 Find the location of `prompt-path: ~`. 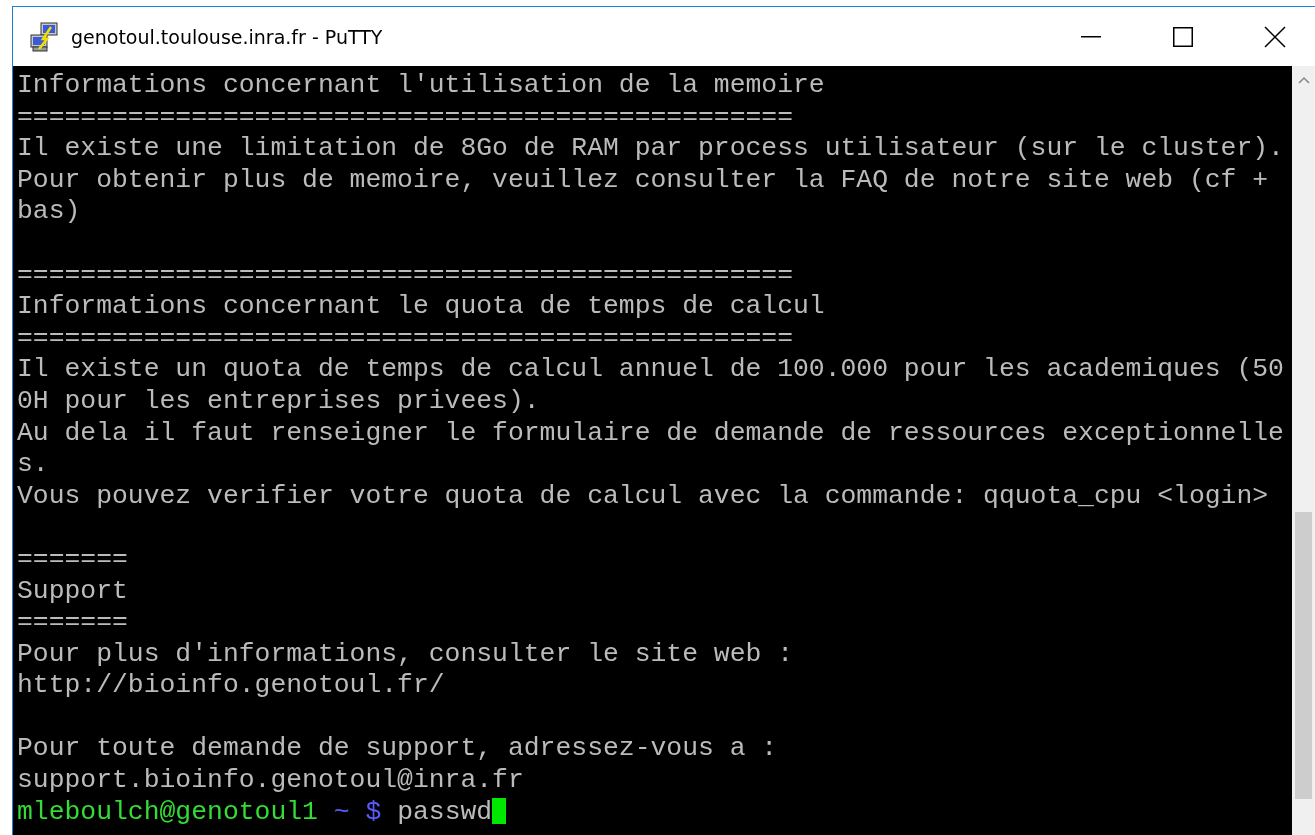

prompt-path: ~ is located at coordinates (341, 811).